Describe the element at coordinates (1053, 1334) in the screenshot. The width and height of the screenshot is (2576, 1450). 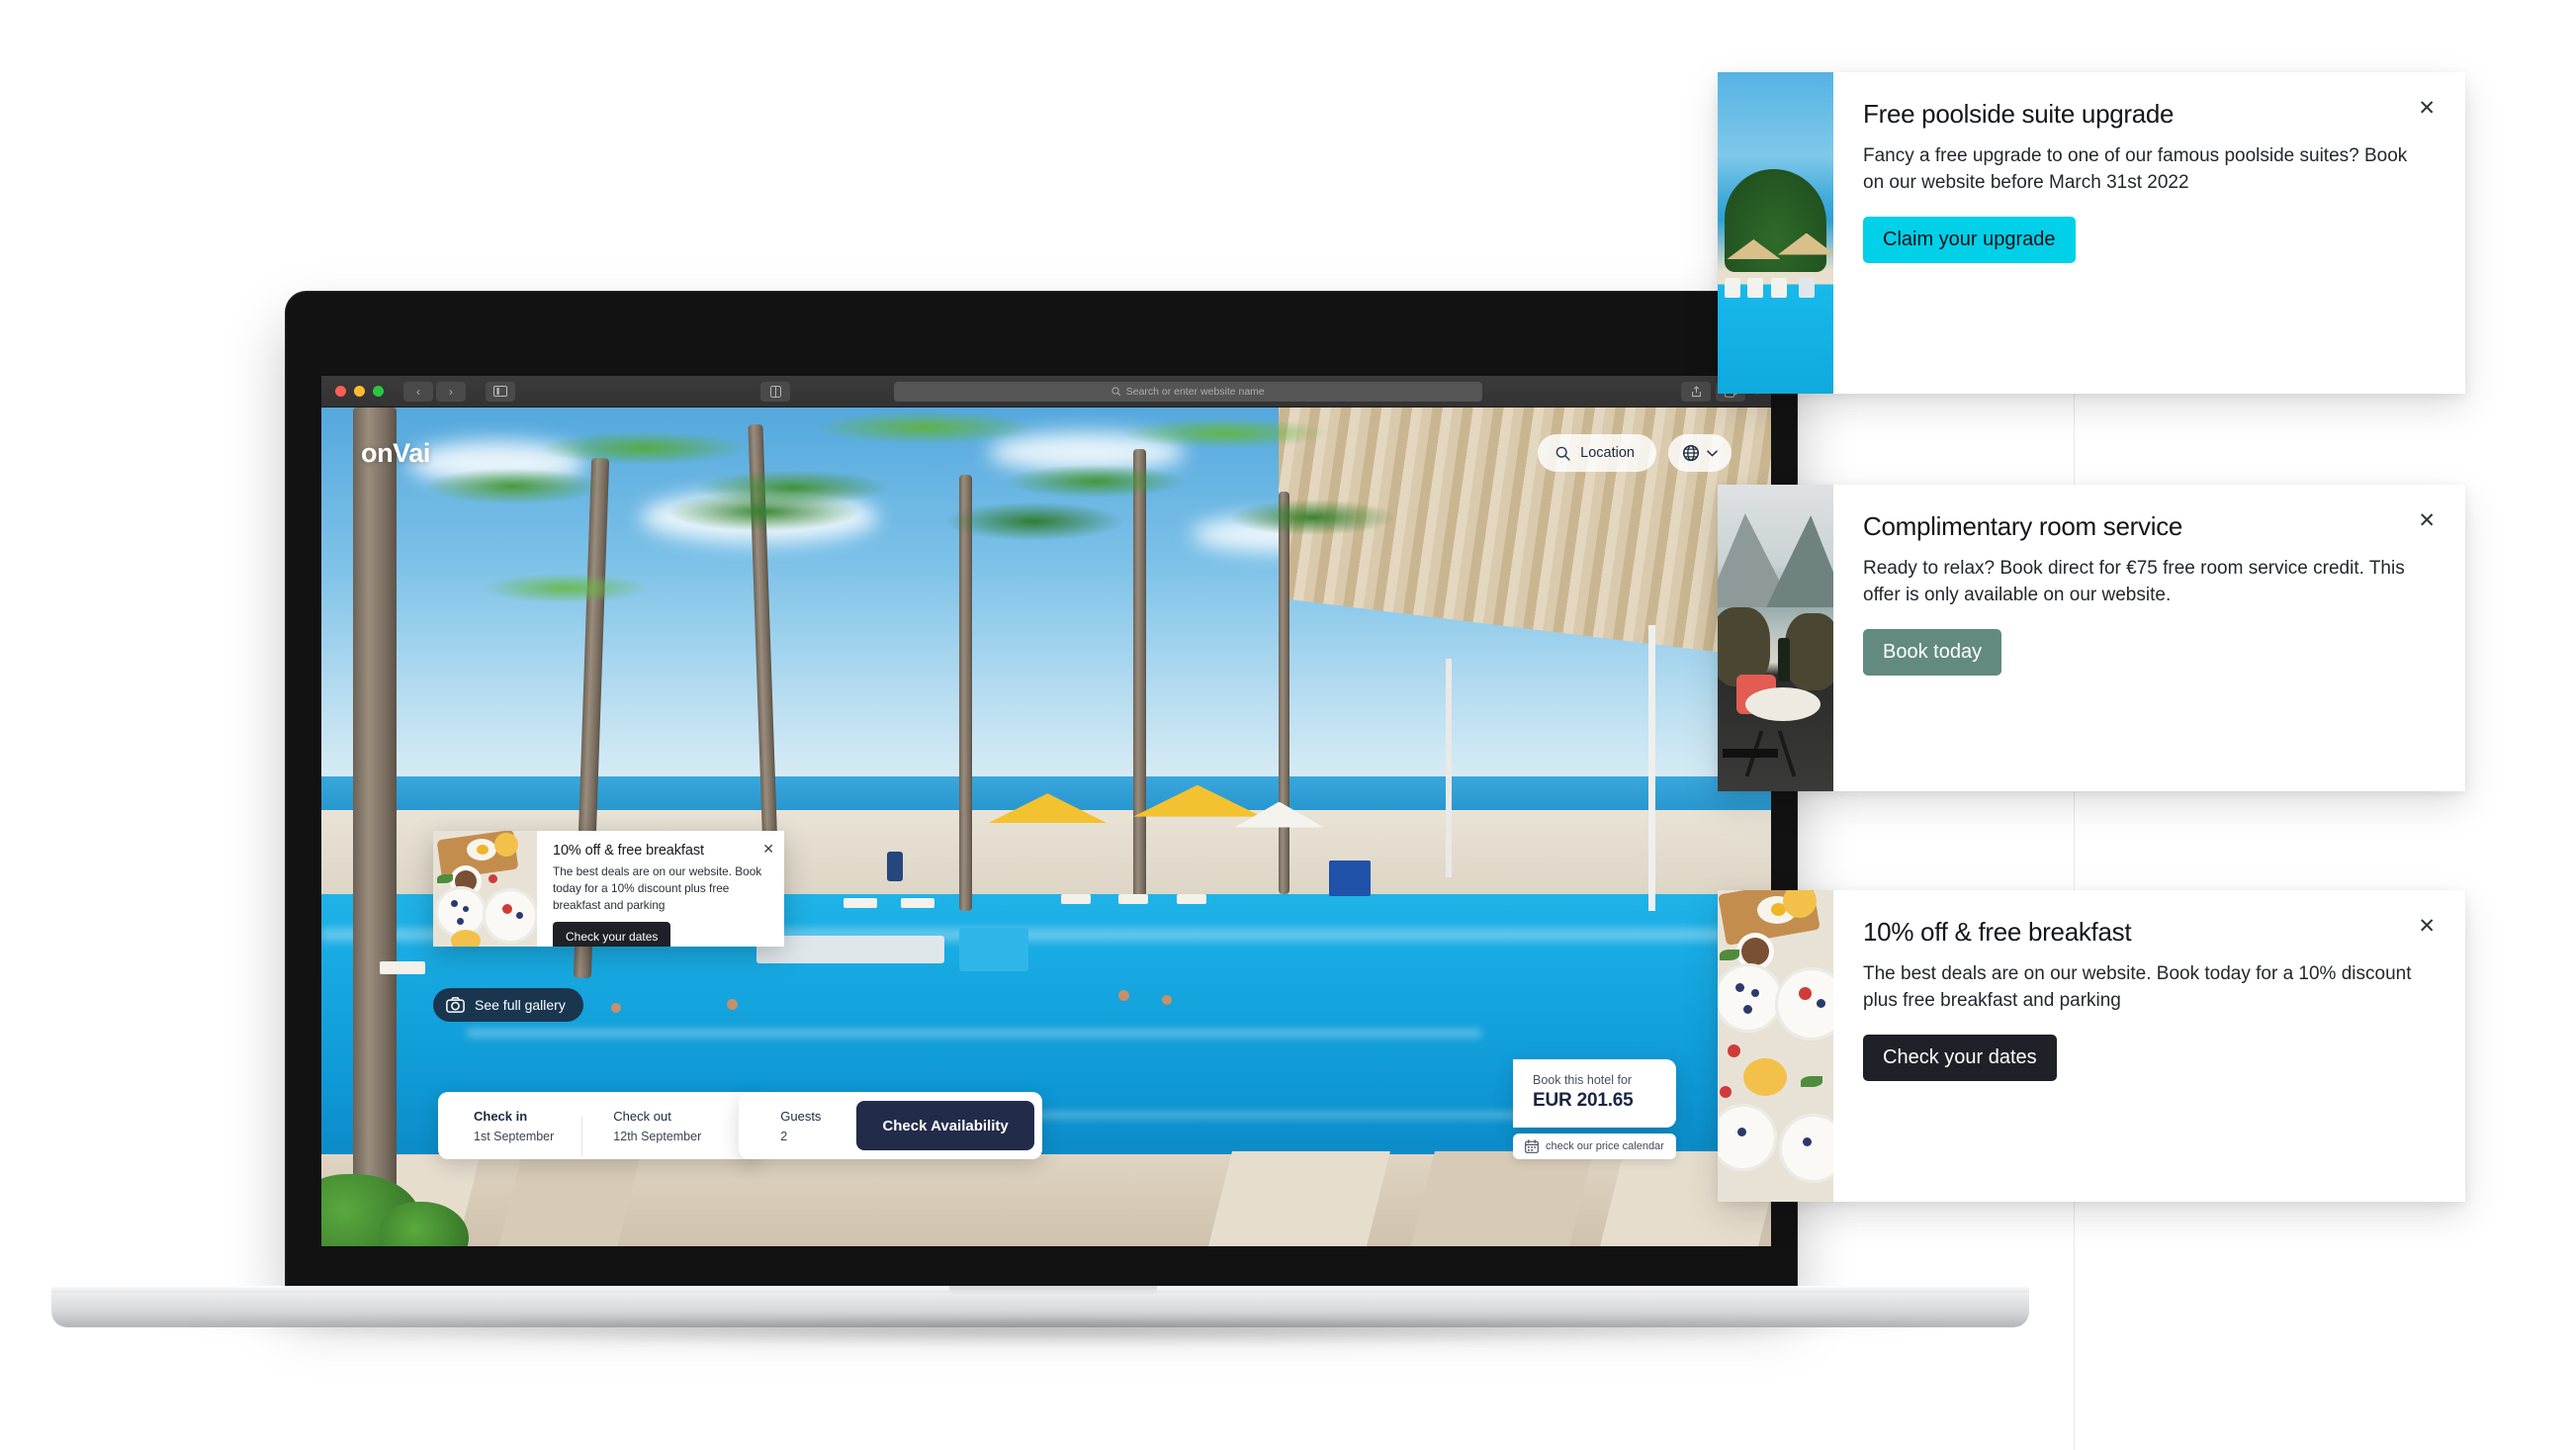
I see `laptop-shadow` at that location.